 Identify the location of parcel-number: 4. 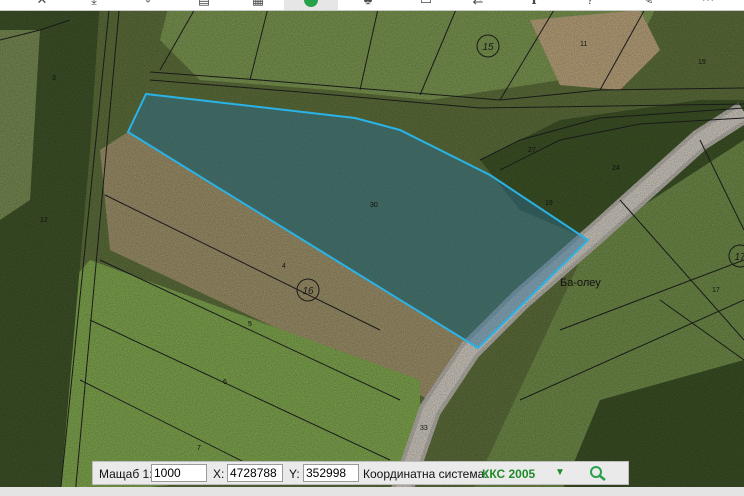
(284, 266).